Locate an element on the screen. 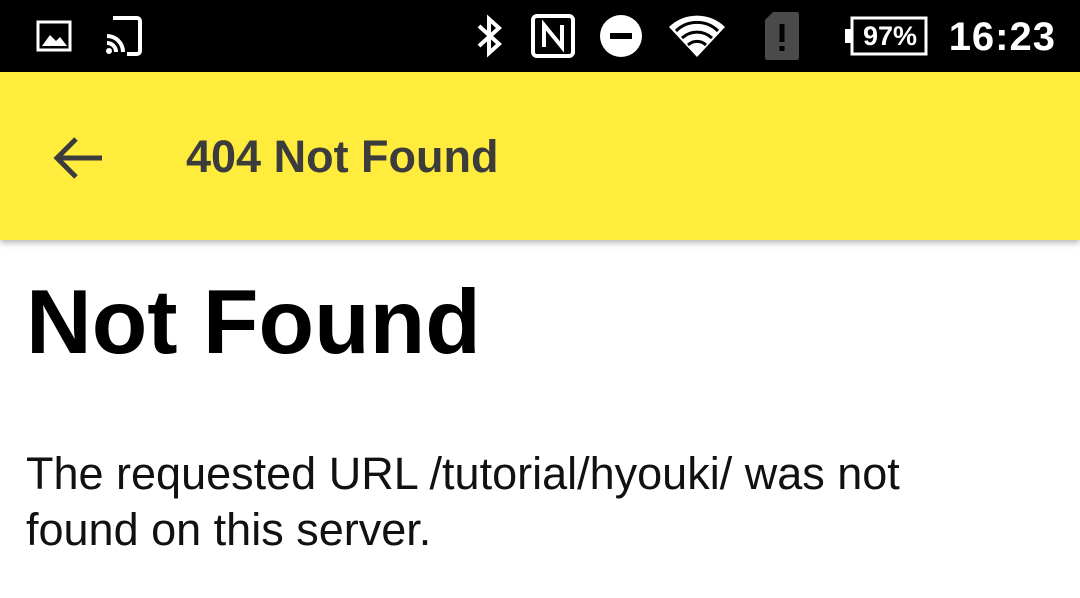 The width and height of the screenshot is (1080, 598). nfc-icon is located at coordinates (553, 36).